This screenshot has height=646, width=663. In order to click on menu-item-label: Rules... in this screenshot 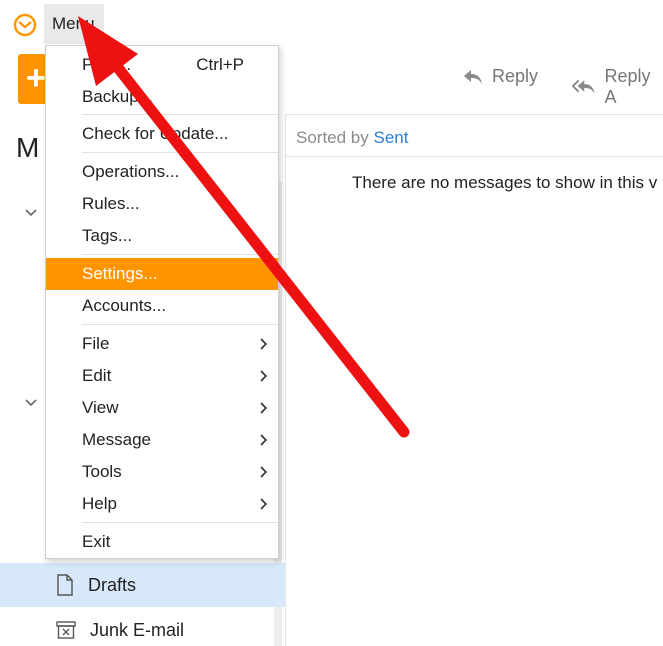, I will do `click(111, 203)`.